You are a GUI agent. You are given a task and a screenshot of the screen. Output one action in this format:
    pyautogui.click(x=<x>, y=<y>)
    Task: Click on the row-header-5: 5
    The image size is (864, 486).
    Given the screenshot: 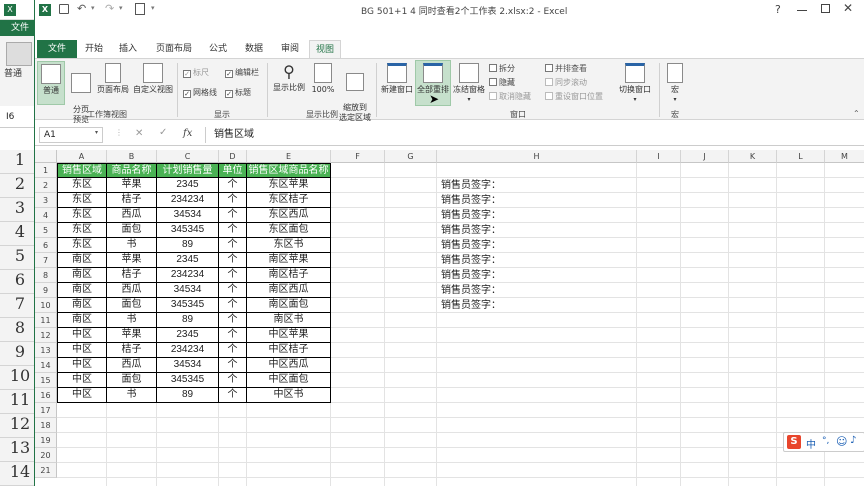 What is the action you would take?
    pyautogui.click(x=46, y=230)
    